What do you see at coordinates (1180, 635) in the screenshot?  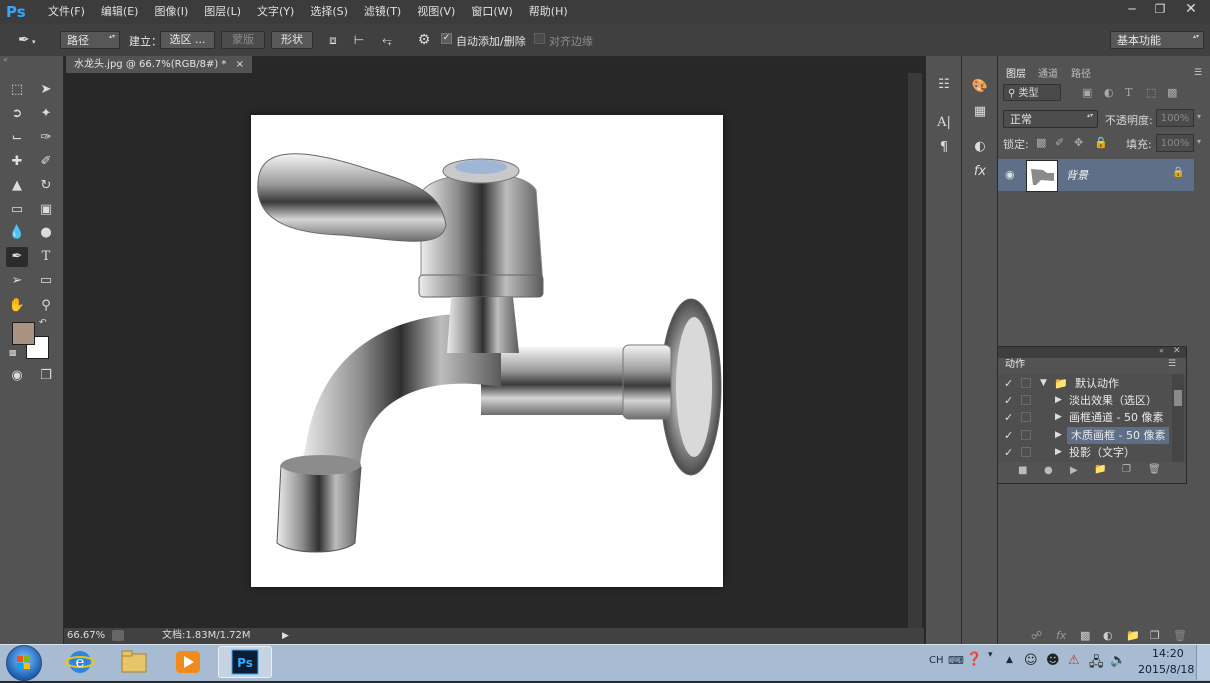 I see `delete-layer-icon: 🗑` at bounding box center [1180, 635].